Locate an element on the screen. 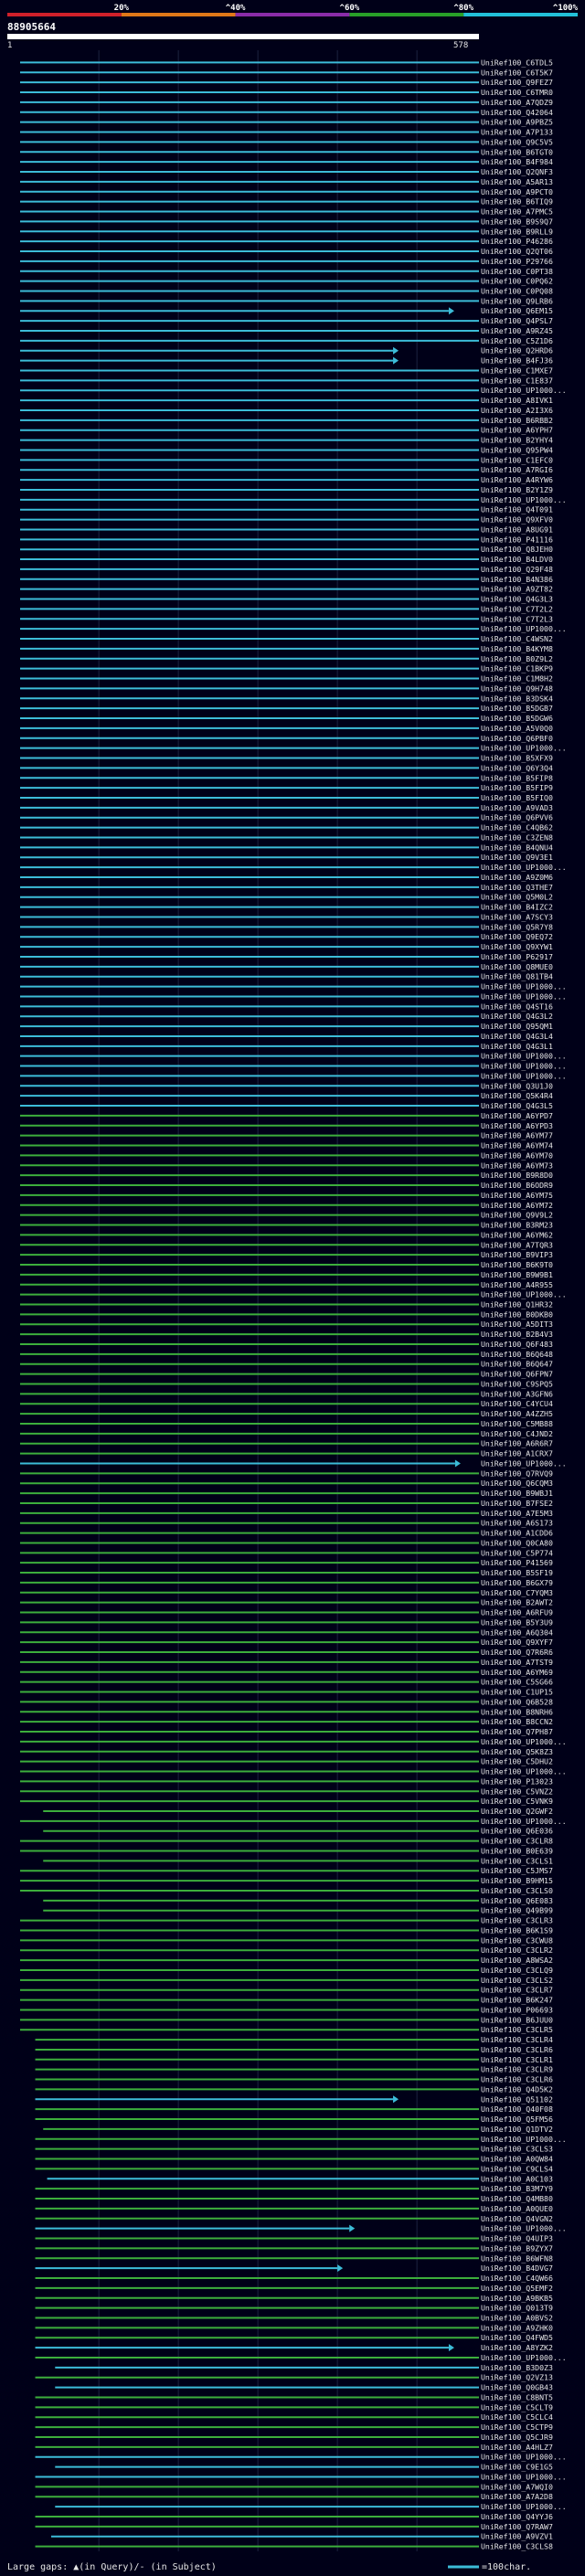  hit-label: UniRef100_Q5R7Y8 is located at coordinates (517, 926).